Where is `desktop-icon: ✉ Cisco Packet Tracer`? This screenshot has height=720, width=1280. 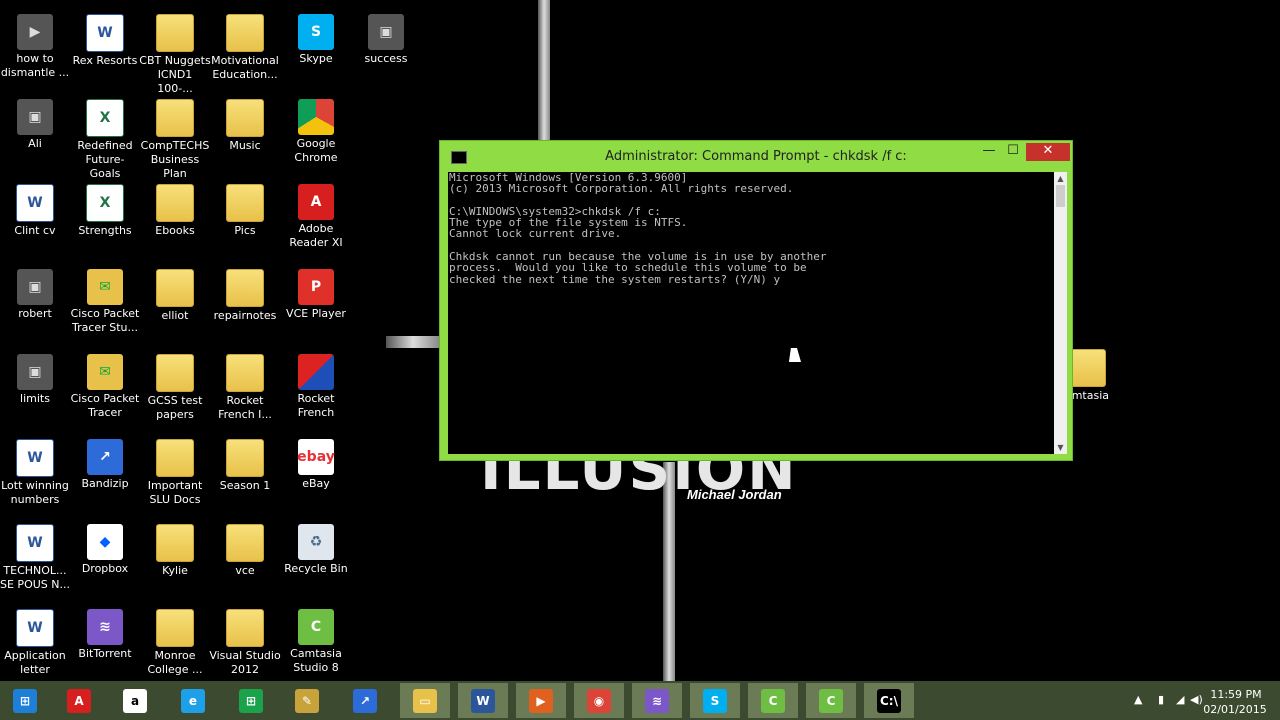 desktop-icon: ✉ Cisco Packet Tracer is located at coordinates (105, 385).